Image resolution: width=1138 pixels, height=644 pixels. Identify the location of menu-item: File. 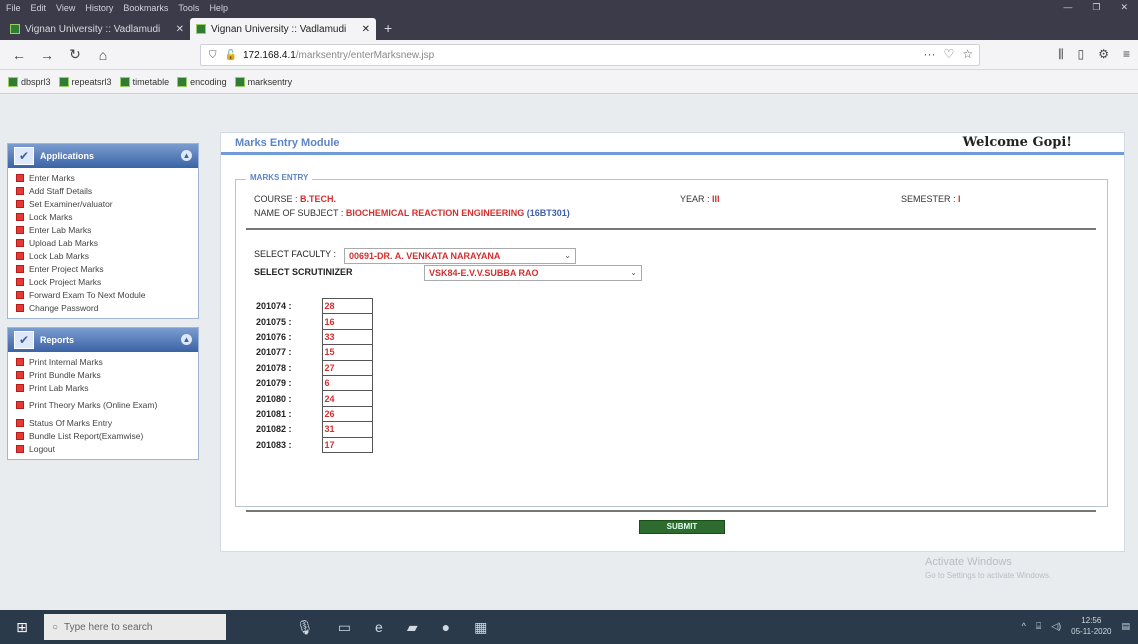
(13, 8).